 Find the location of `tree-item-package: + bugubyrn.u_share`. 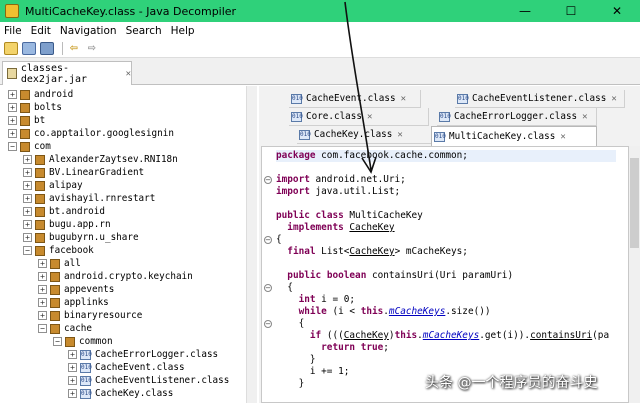

tree-item-package: + bugubyrn.u_share is located at coordinates (81, 237).